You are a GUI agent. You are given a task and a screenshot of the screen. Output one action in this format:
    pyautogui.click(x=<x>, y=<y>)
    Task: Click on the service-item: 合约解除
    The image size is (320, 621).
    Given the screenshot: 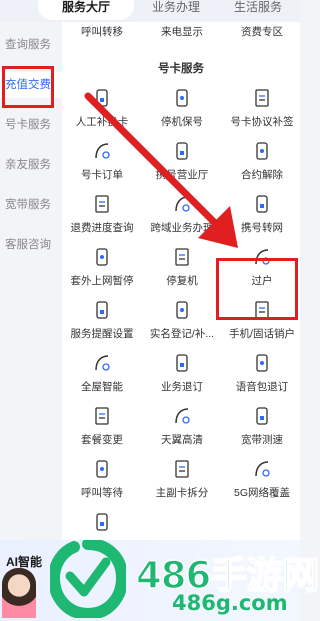 What is the action you would take?
    pyautogui.click(x=262, y=166)
    